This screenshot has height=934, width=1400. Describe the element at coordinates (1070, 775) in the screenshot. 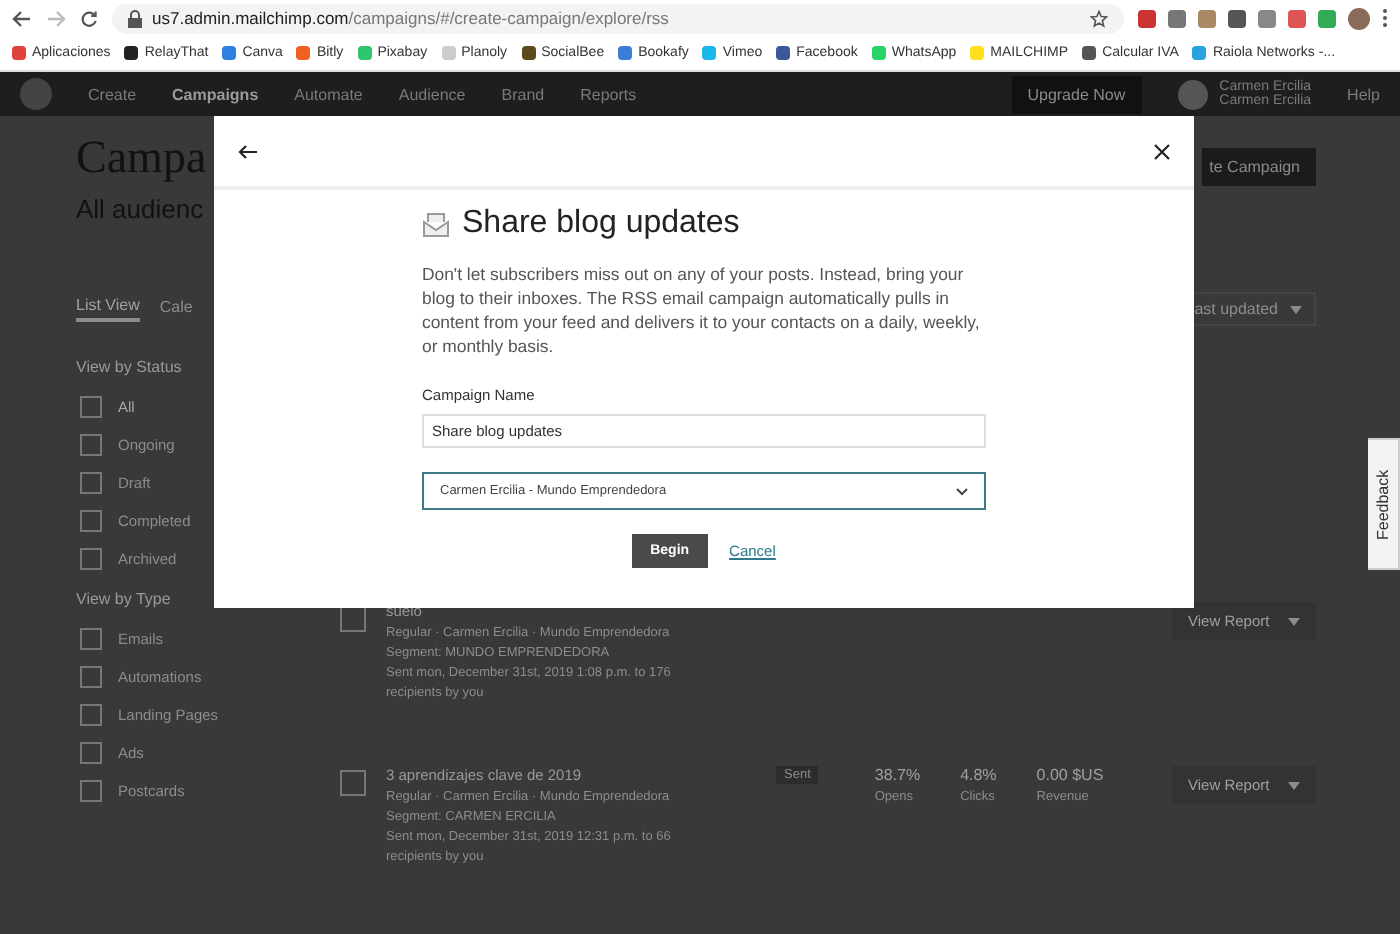

I see `stat-value: 0.00 $US` at that location.